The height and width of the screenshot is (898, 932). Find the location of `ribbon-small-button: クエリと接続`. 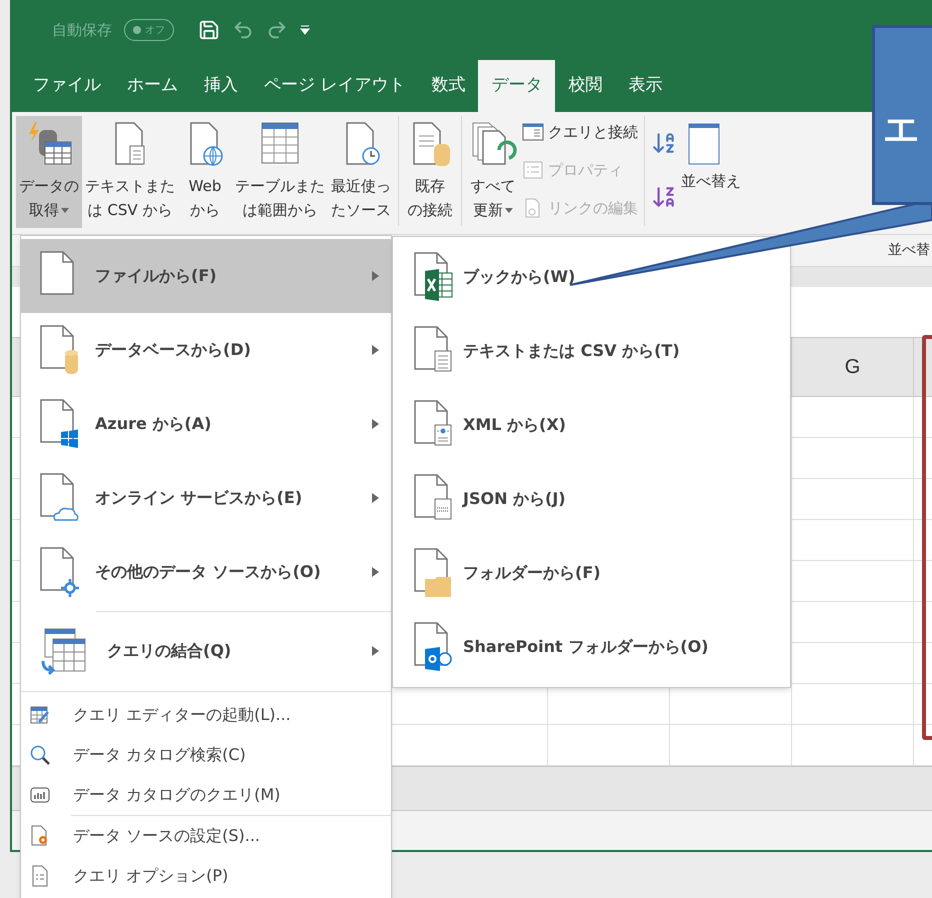

ribbon-small-button: クエリと接続 is located at coordinates (580, 132).